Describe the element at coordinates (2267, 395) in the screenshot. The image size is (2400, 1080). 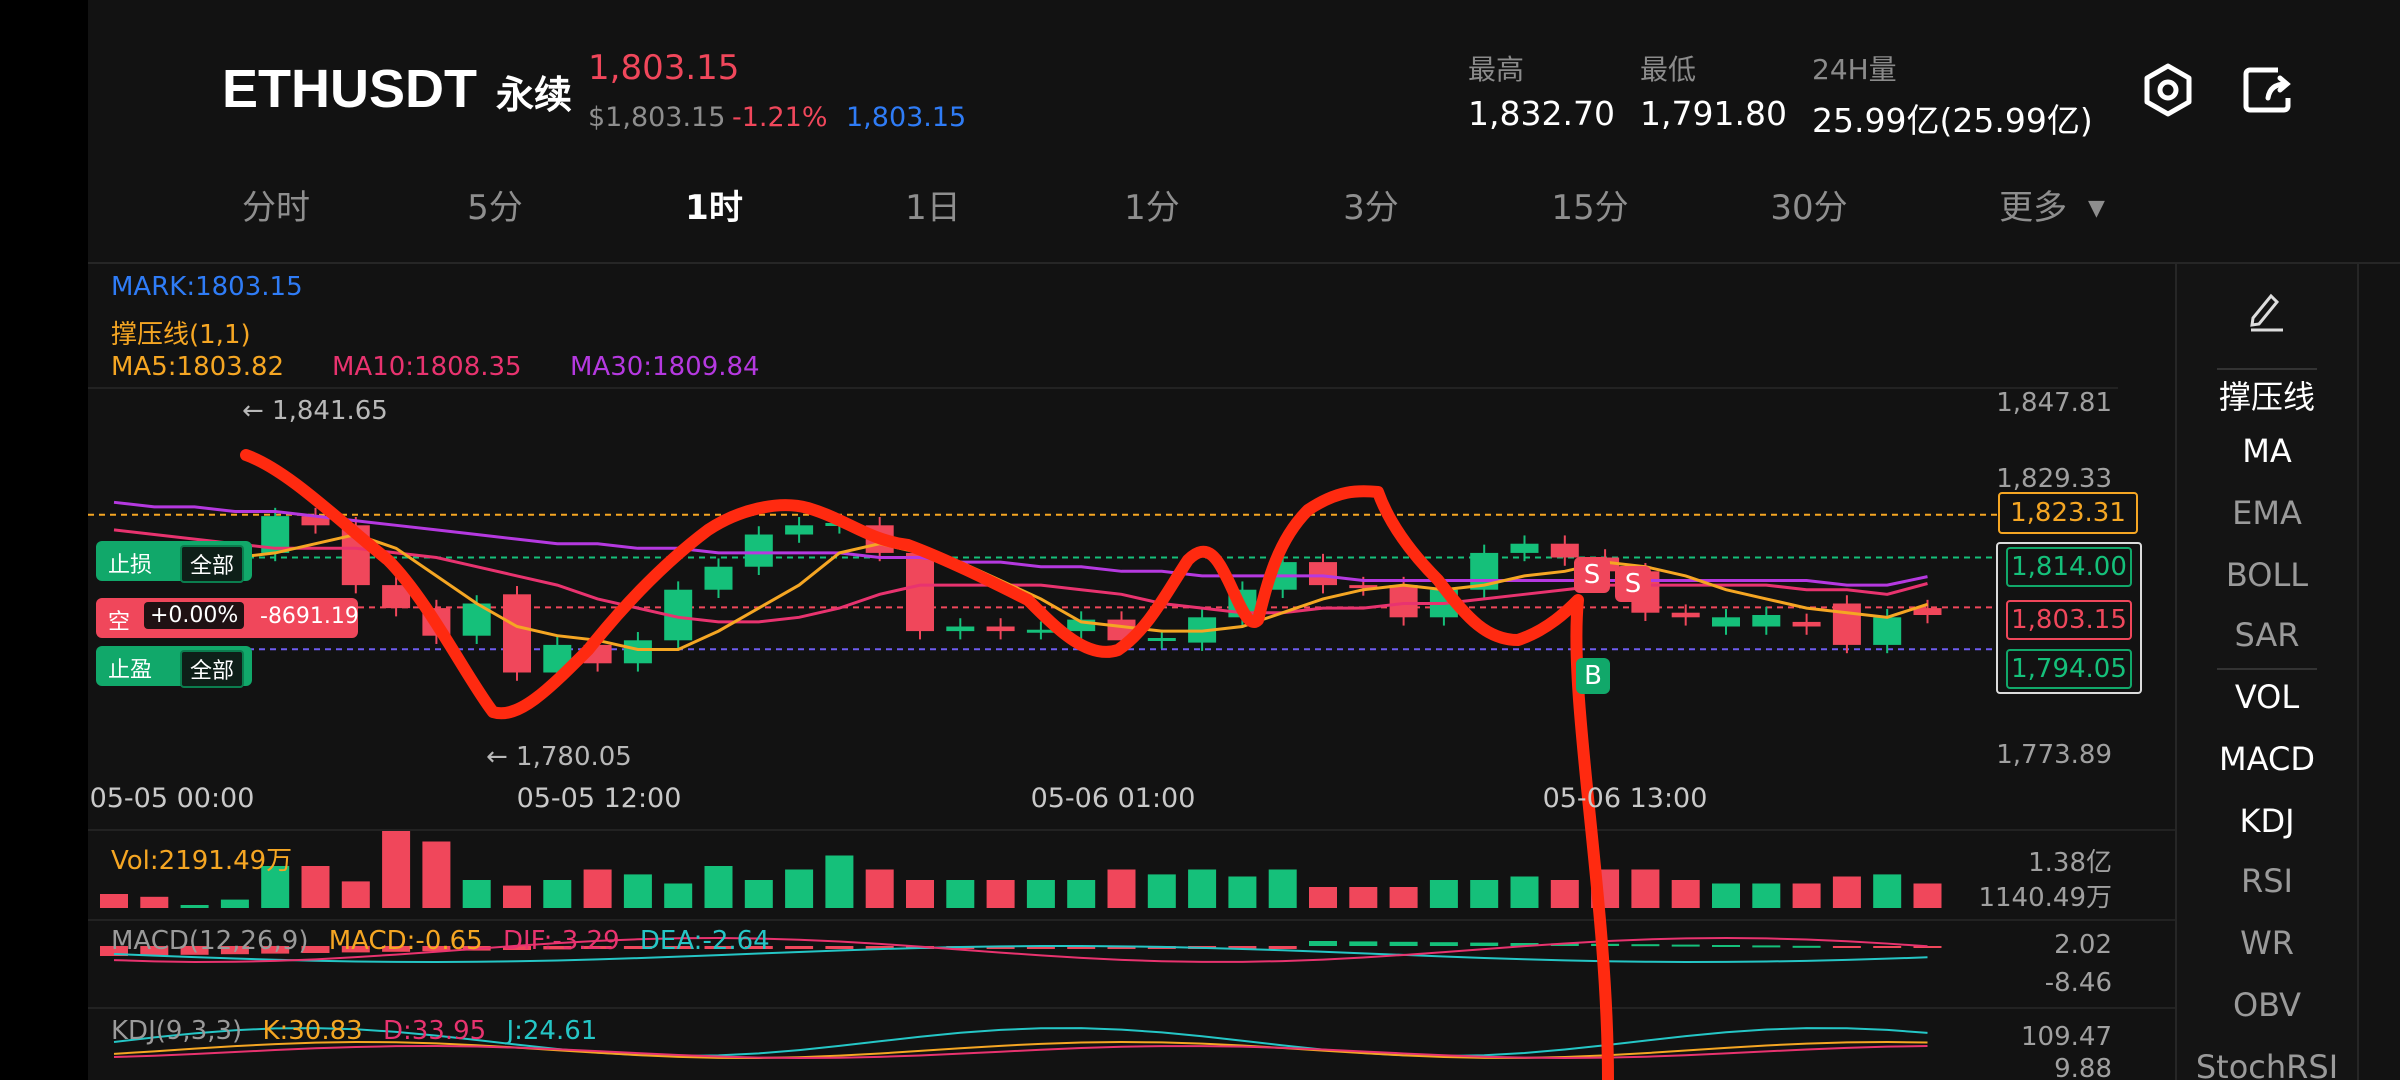
I see `indicator-support: 撑压线` at that location.